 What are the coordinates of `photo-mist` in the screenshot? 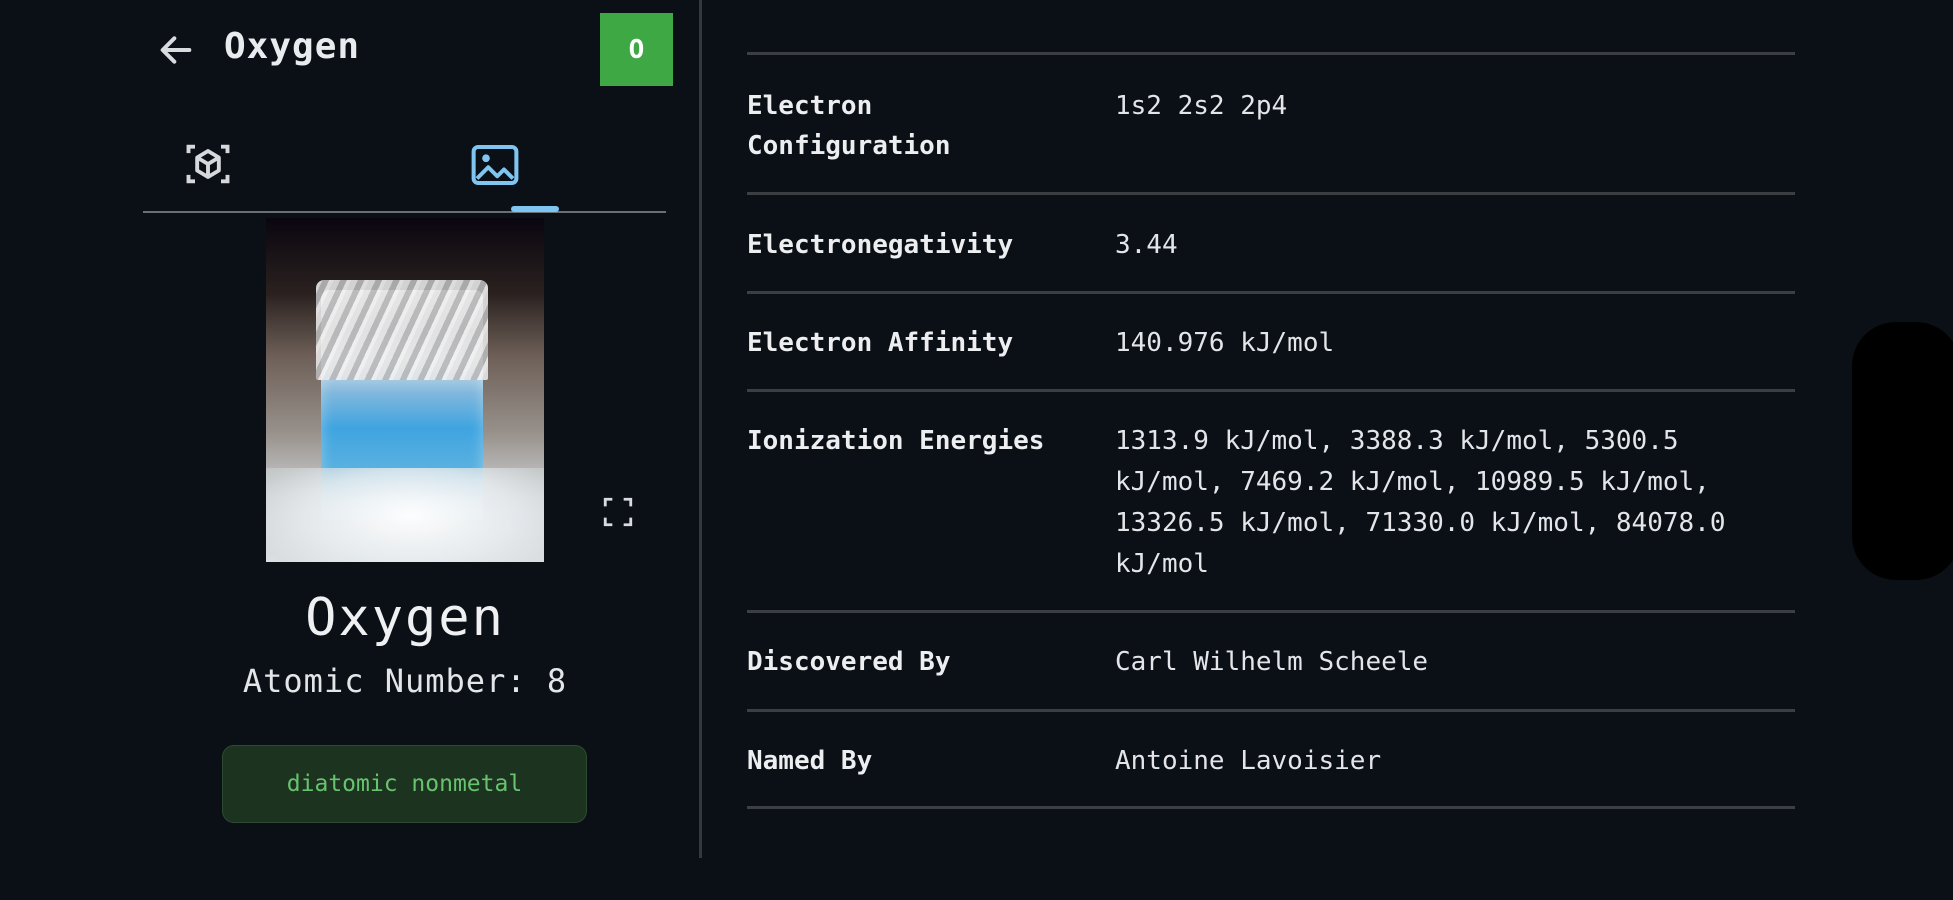 It's located at (405, 515).